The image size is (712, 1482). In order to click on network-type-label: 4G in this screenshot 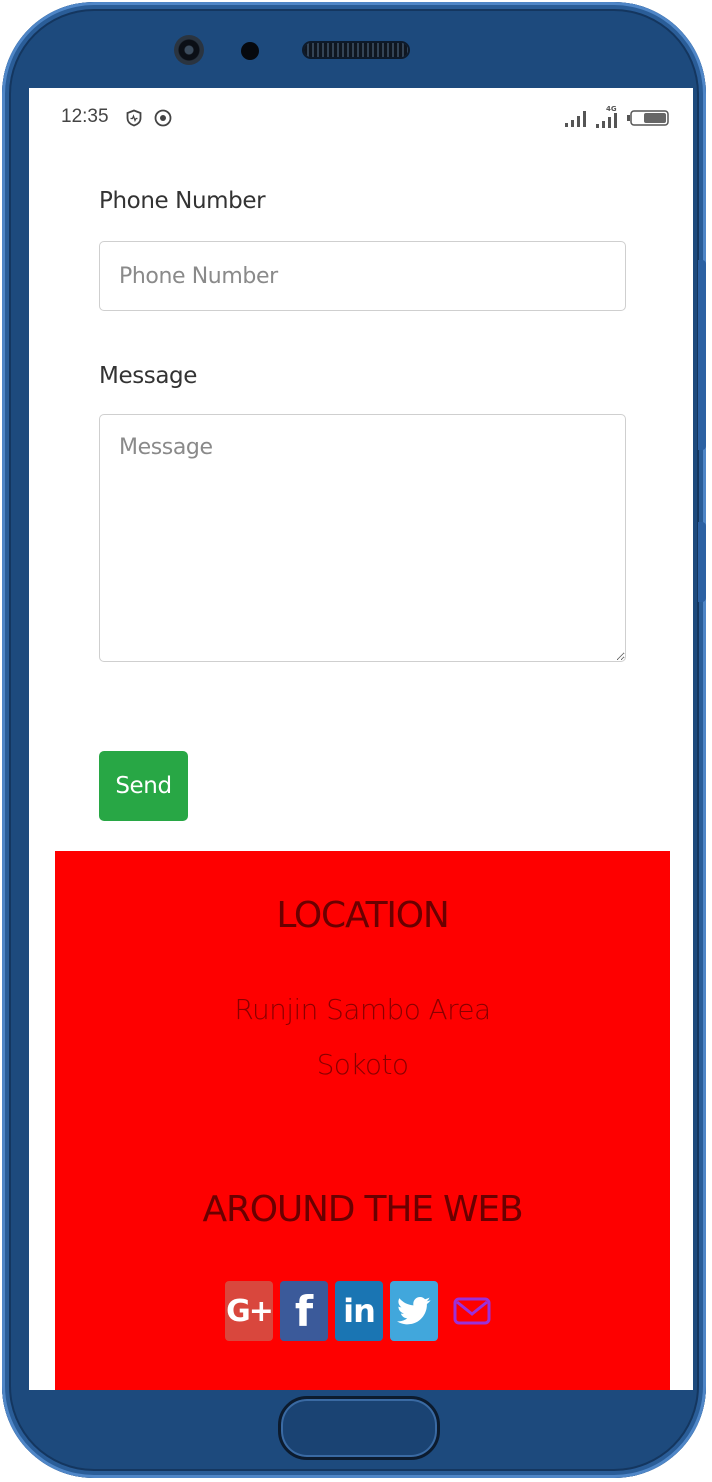, I will do `click(611, 109)`.